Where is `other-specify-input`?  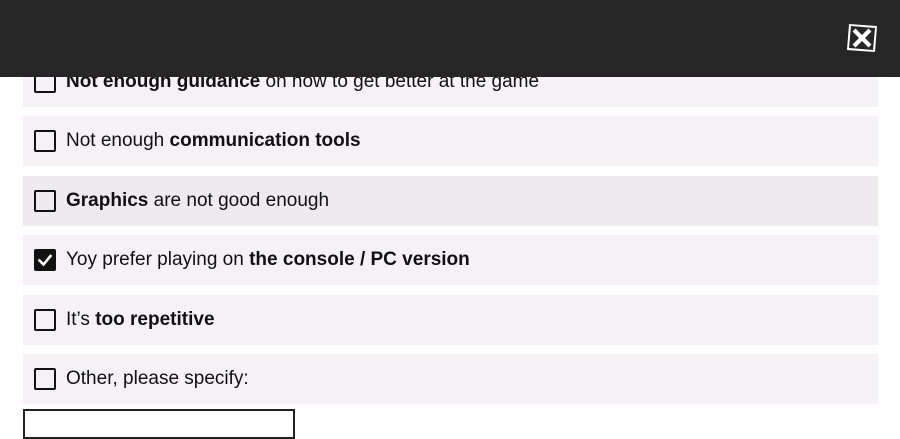 other-specify-input is located at coordinates (159, 424).